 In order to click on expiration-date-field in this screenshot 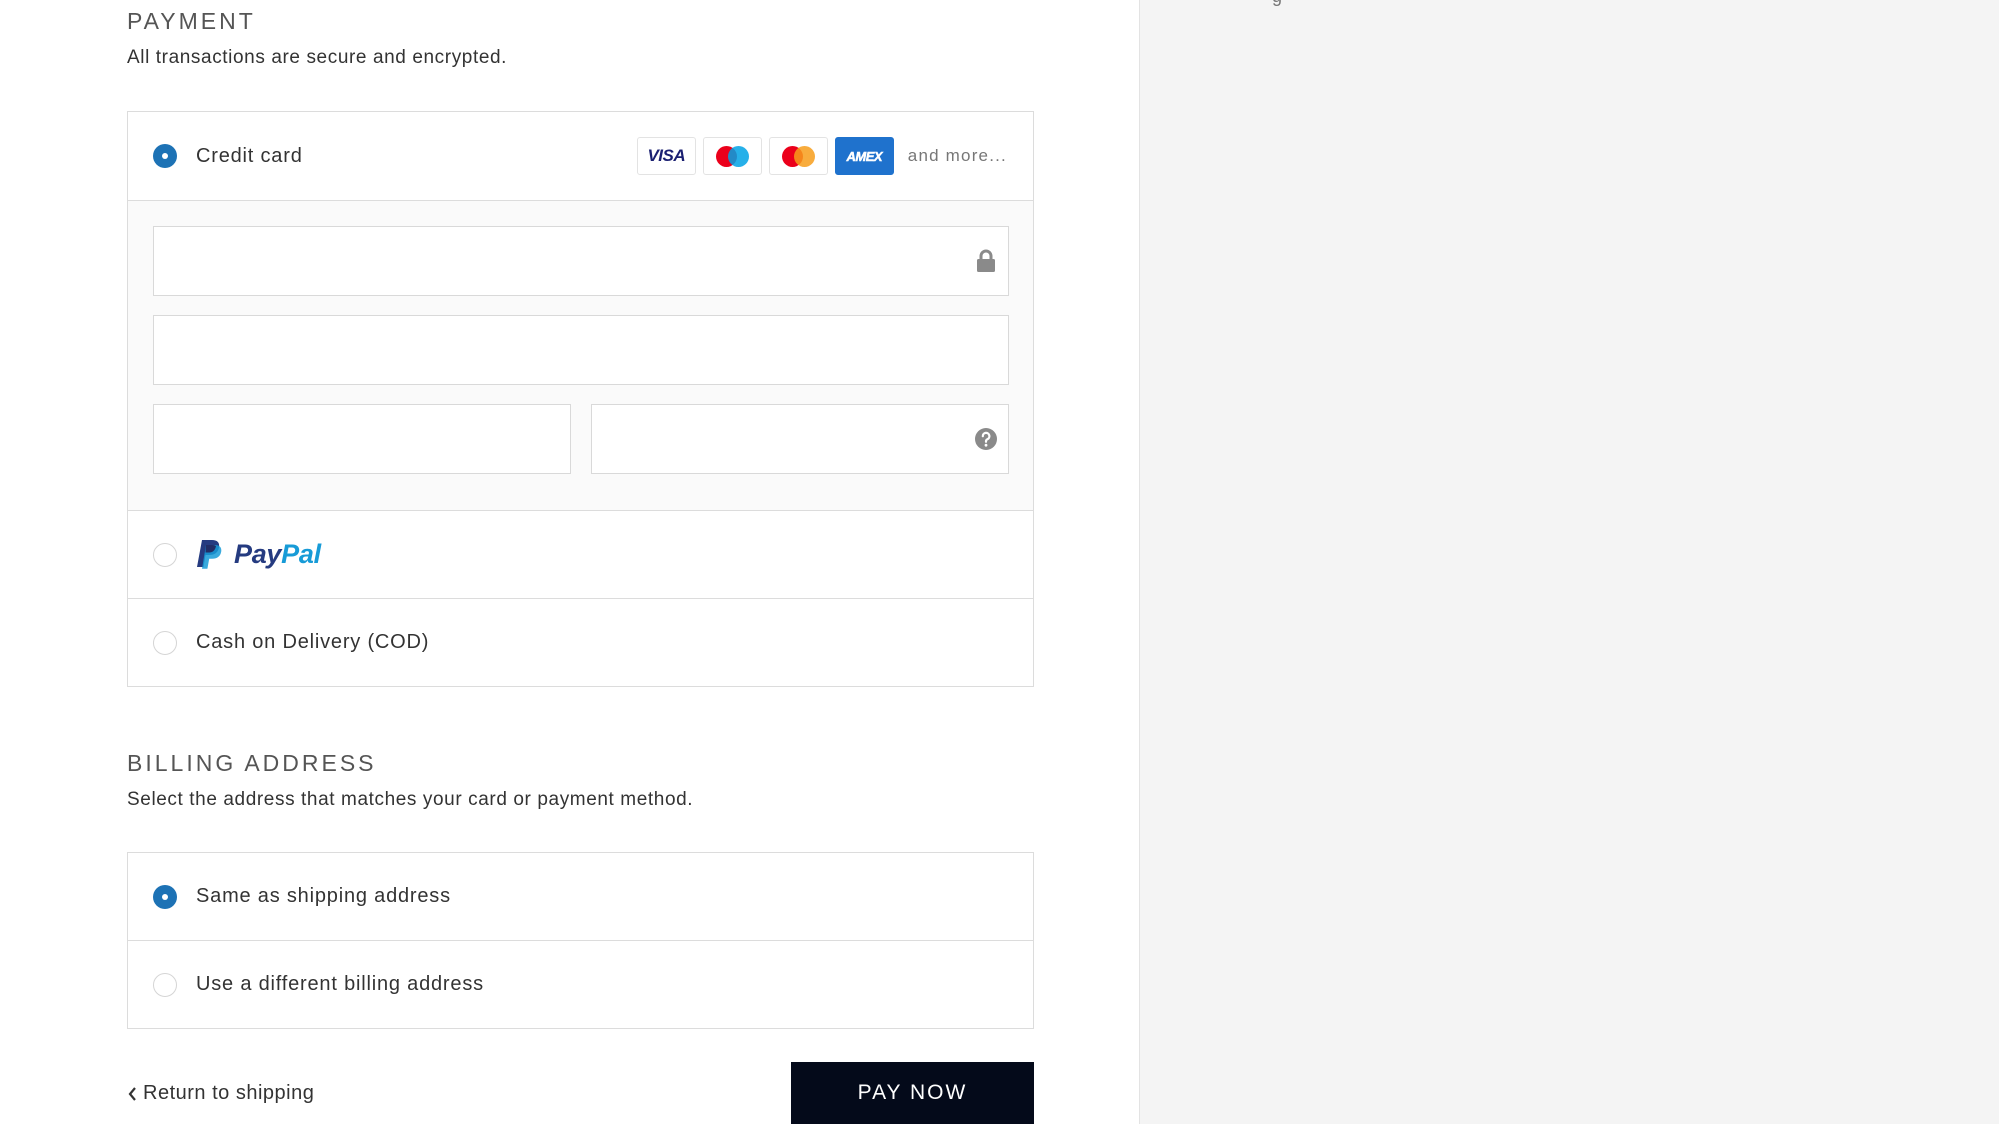, I will do `click(362, 439)`.